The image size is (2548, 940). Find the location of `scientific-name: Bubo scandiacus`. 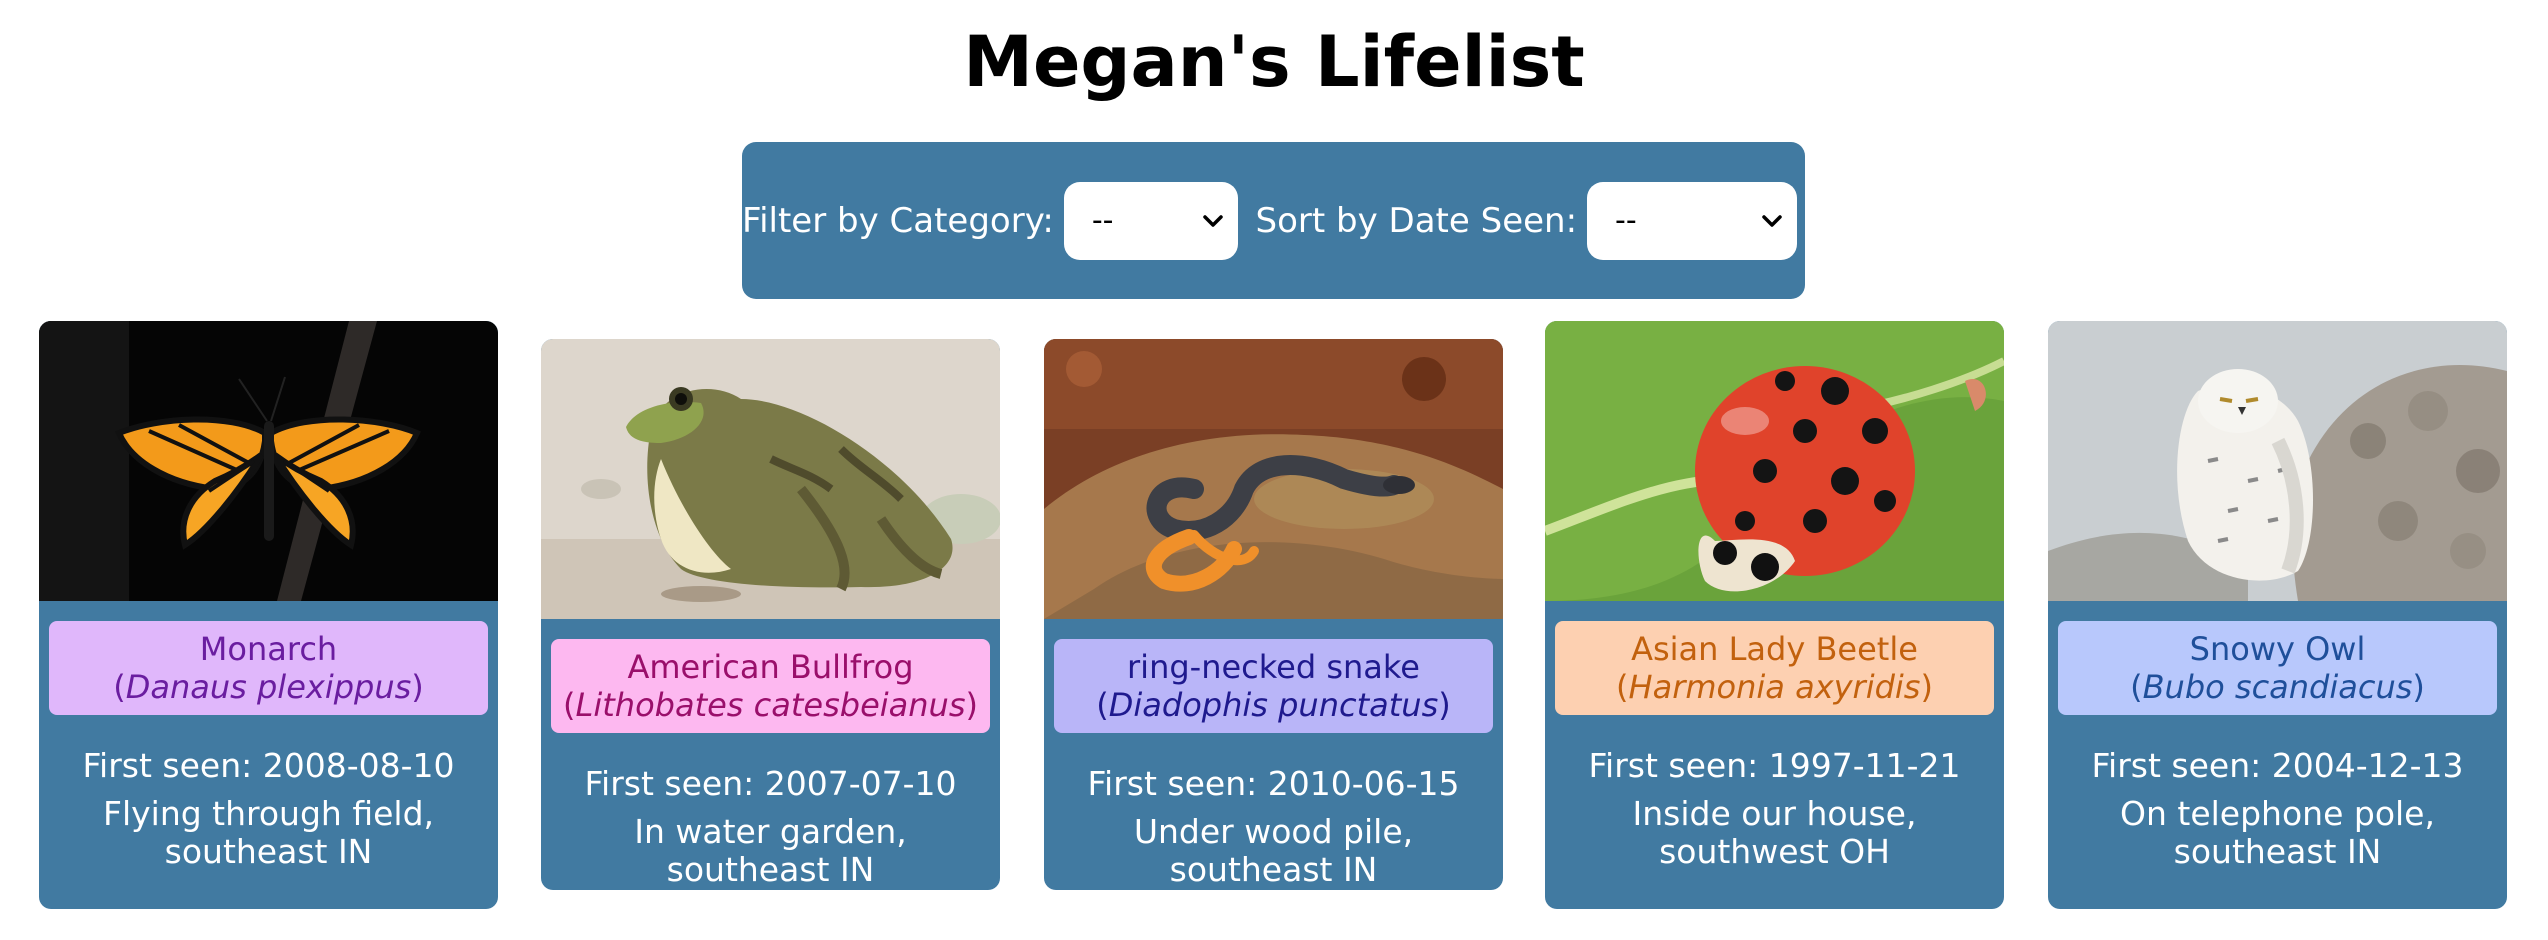

scientific-name: Bubo scandiacus is located at coordinates (2277, 687).